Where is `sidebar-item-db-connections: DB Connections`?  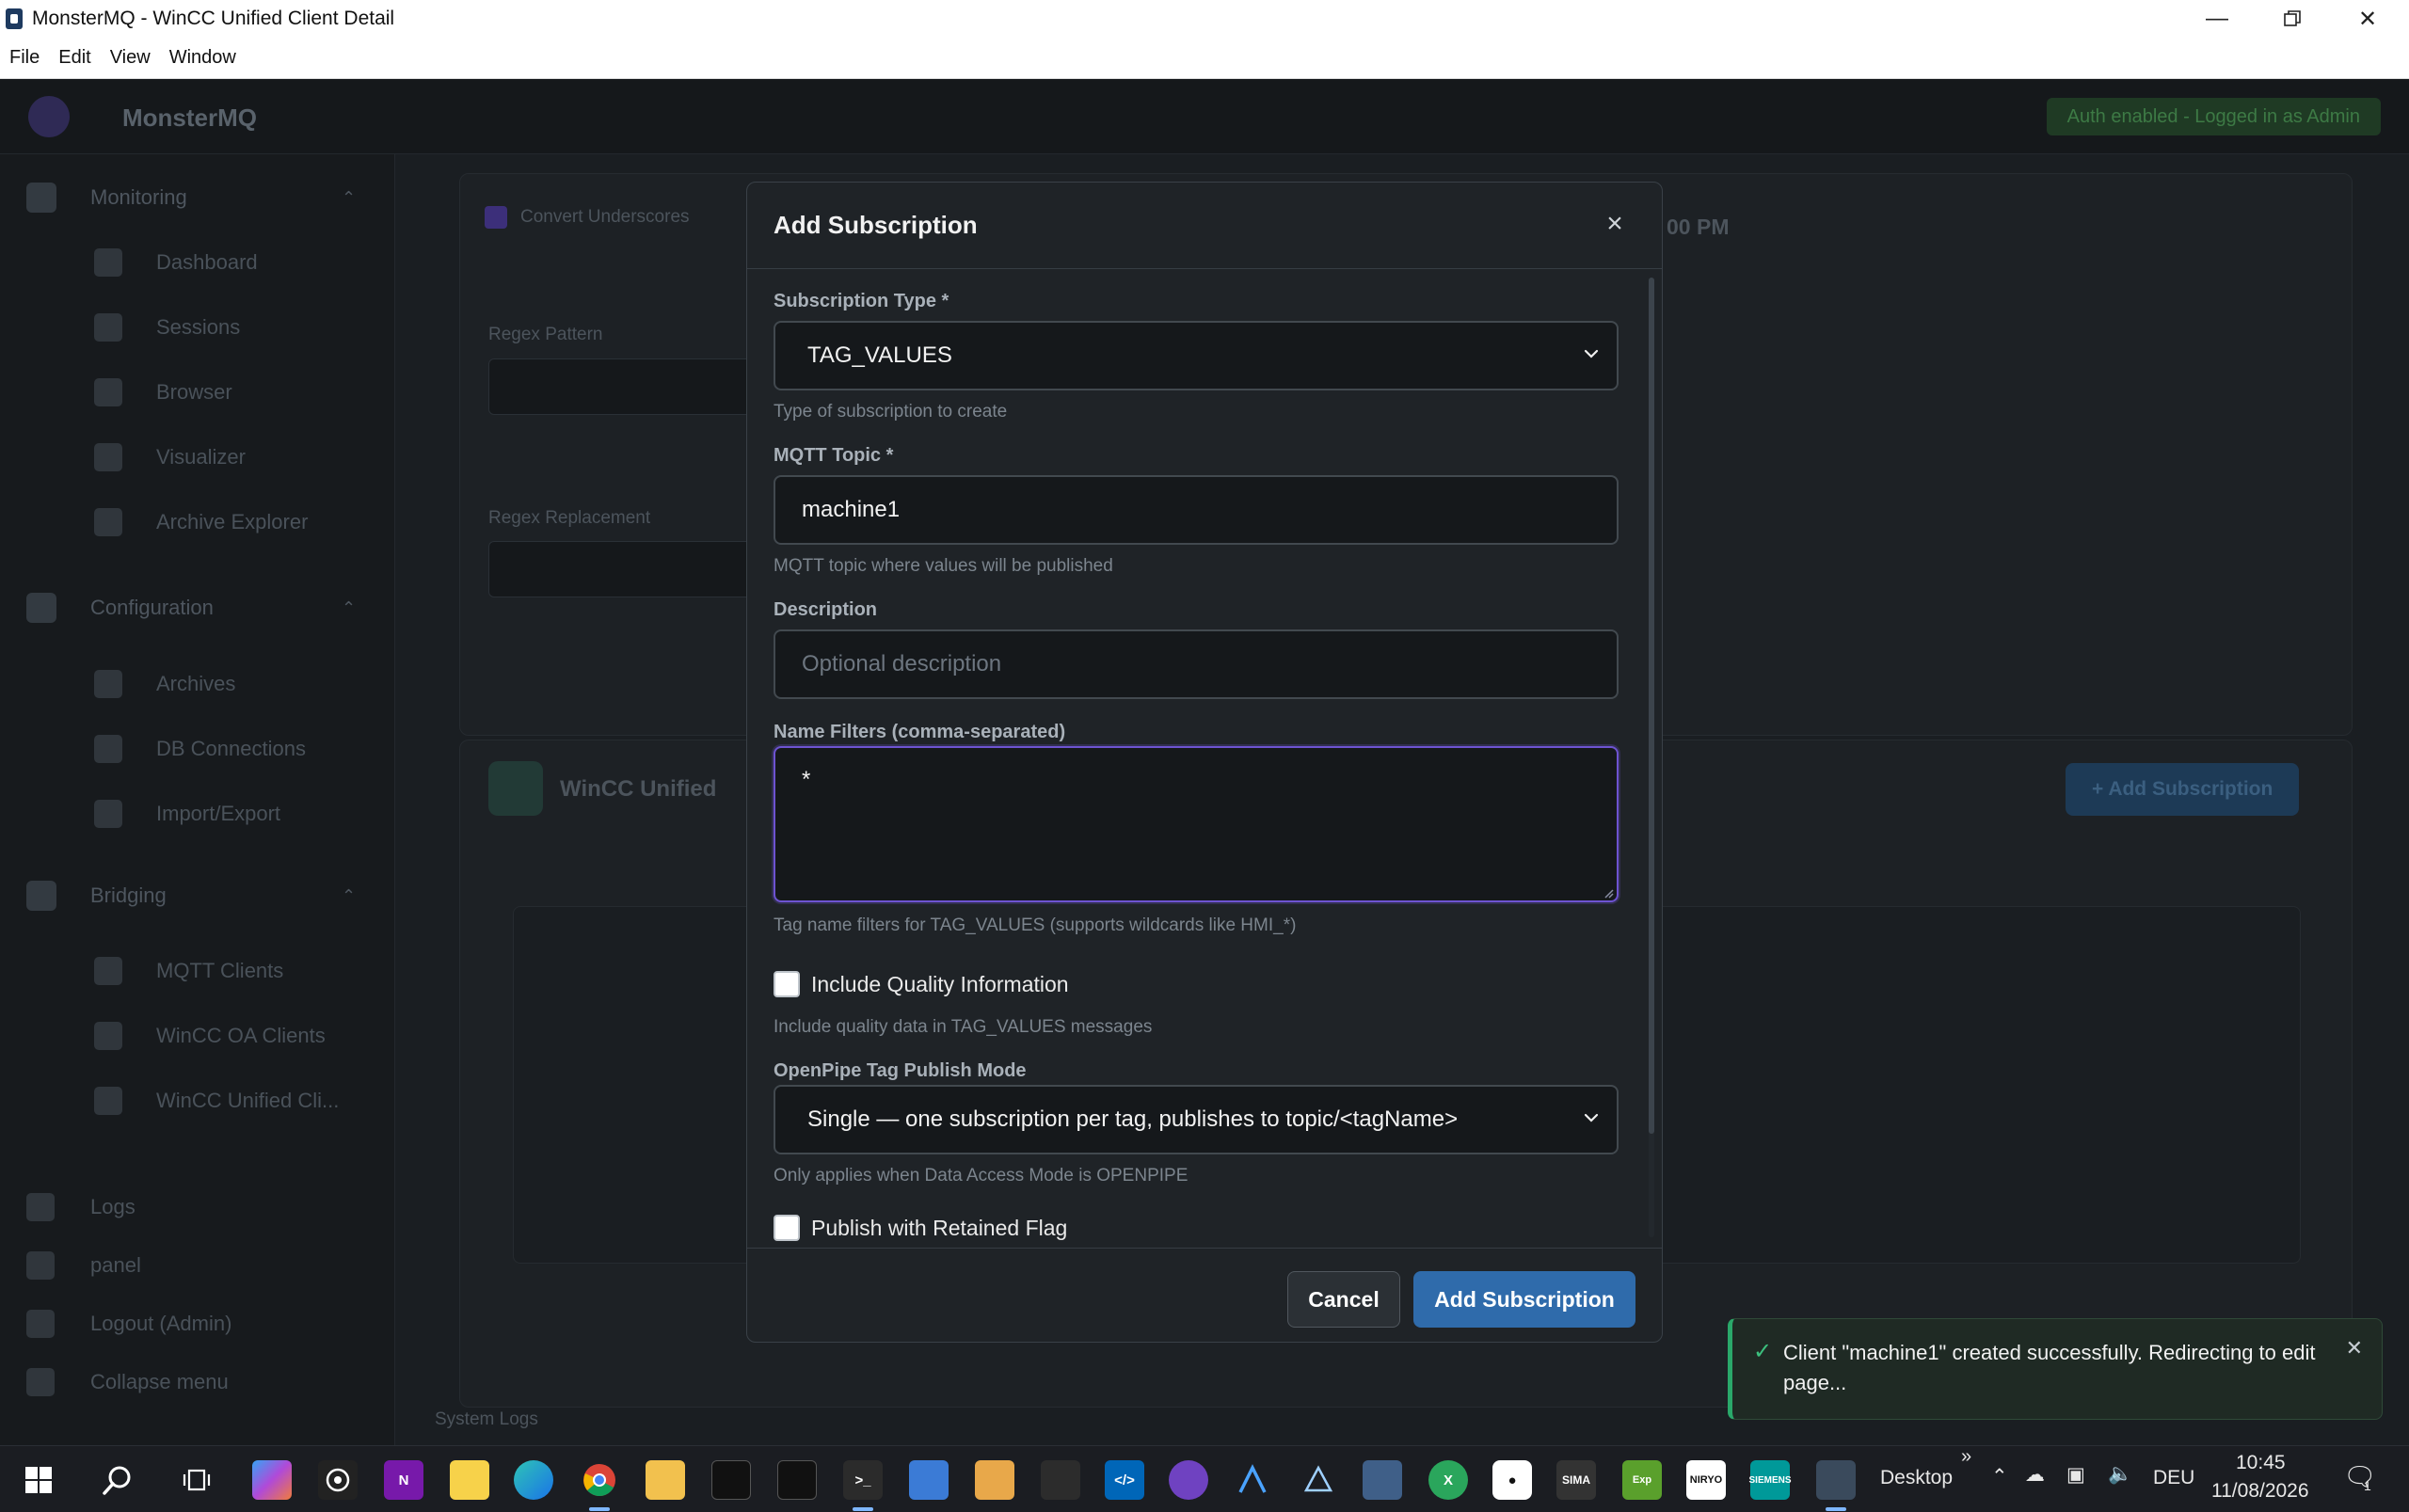
sidebar-item-db-connections: DB Connections is located at coordinates (200, 749).